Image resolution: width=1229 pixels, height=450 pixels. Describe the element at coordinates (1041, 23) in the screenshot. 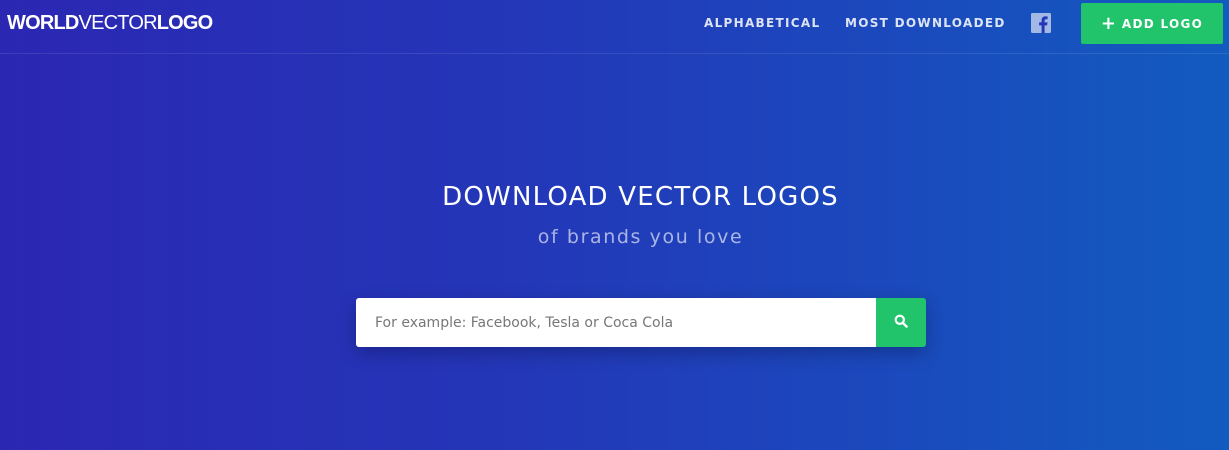

I see `facebook-icon` at that location.